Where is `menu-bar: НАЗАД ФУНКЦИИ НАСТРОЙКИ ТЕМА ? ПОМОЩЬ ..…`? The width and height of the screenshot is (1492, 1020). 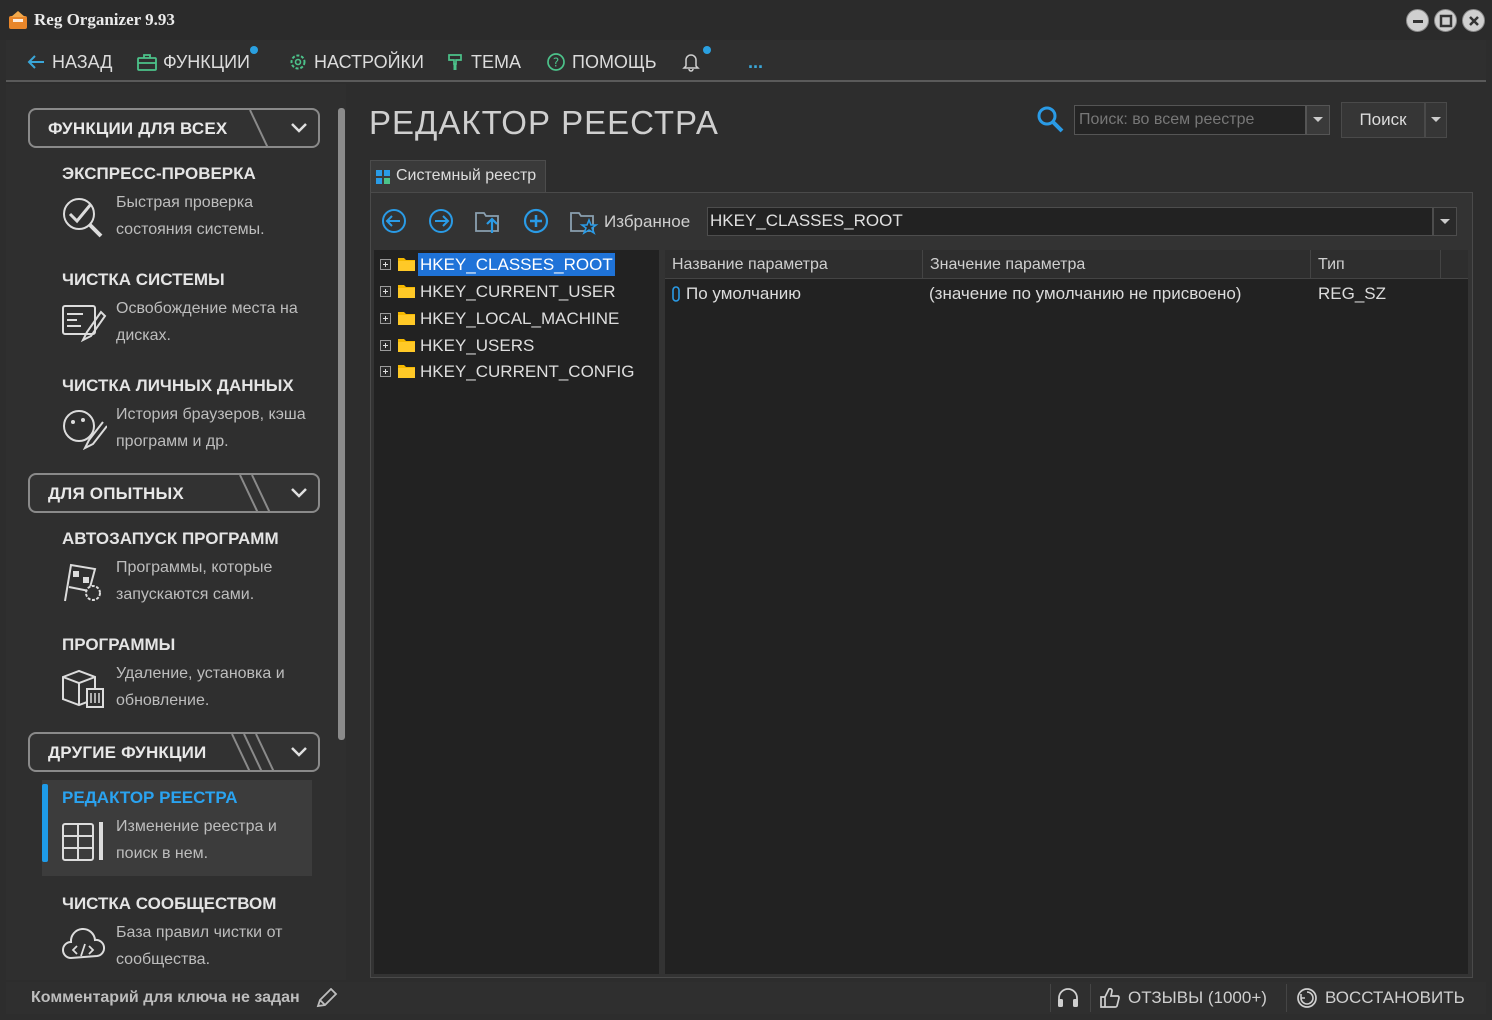
menu-bar: НАЗАД ФУНКЦИИ НАСТРОЙКИ ТЕМА ? ПОМОЩЬ ..… is located at coordinates (746, 61).